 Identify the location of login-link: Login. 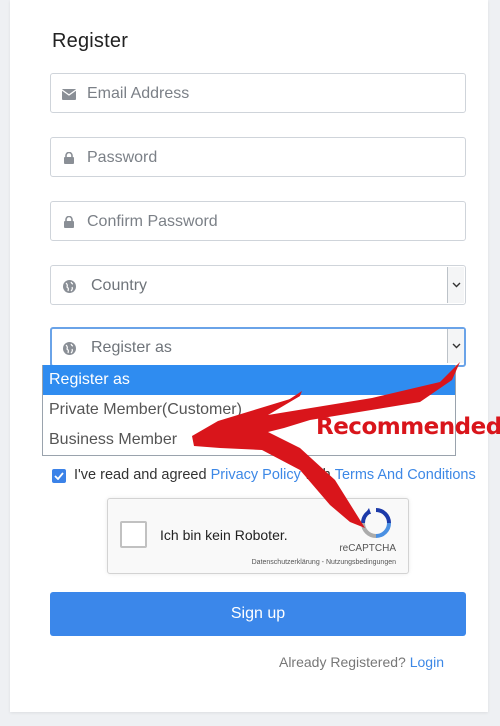
(427, 662).